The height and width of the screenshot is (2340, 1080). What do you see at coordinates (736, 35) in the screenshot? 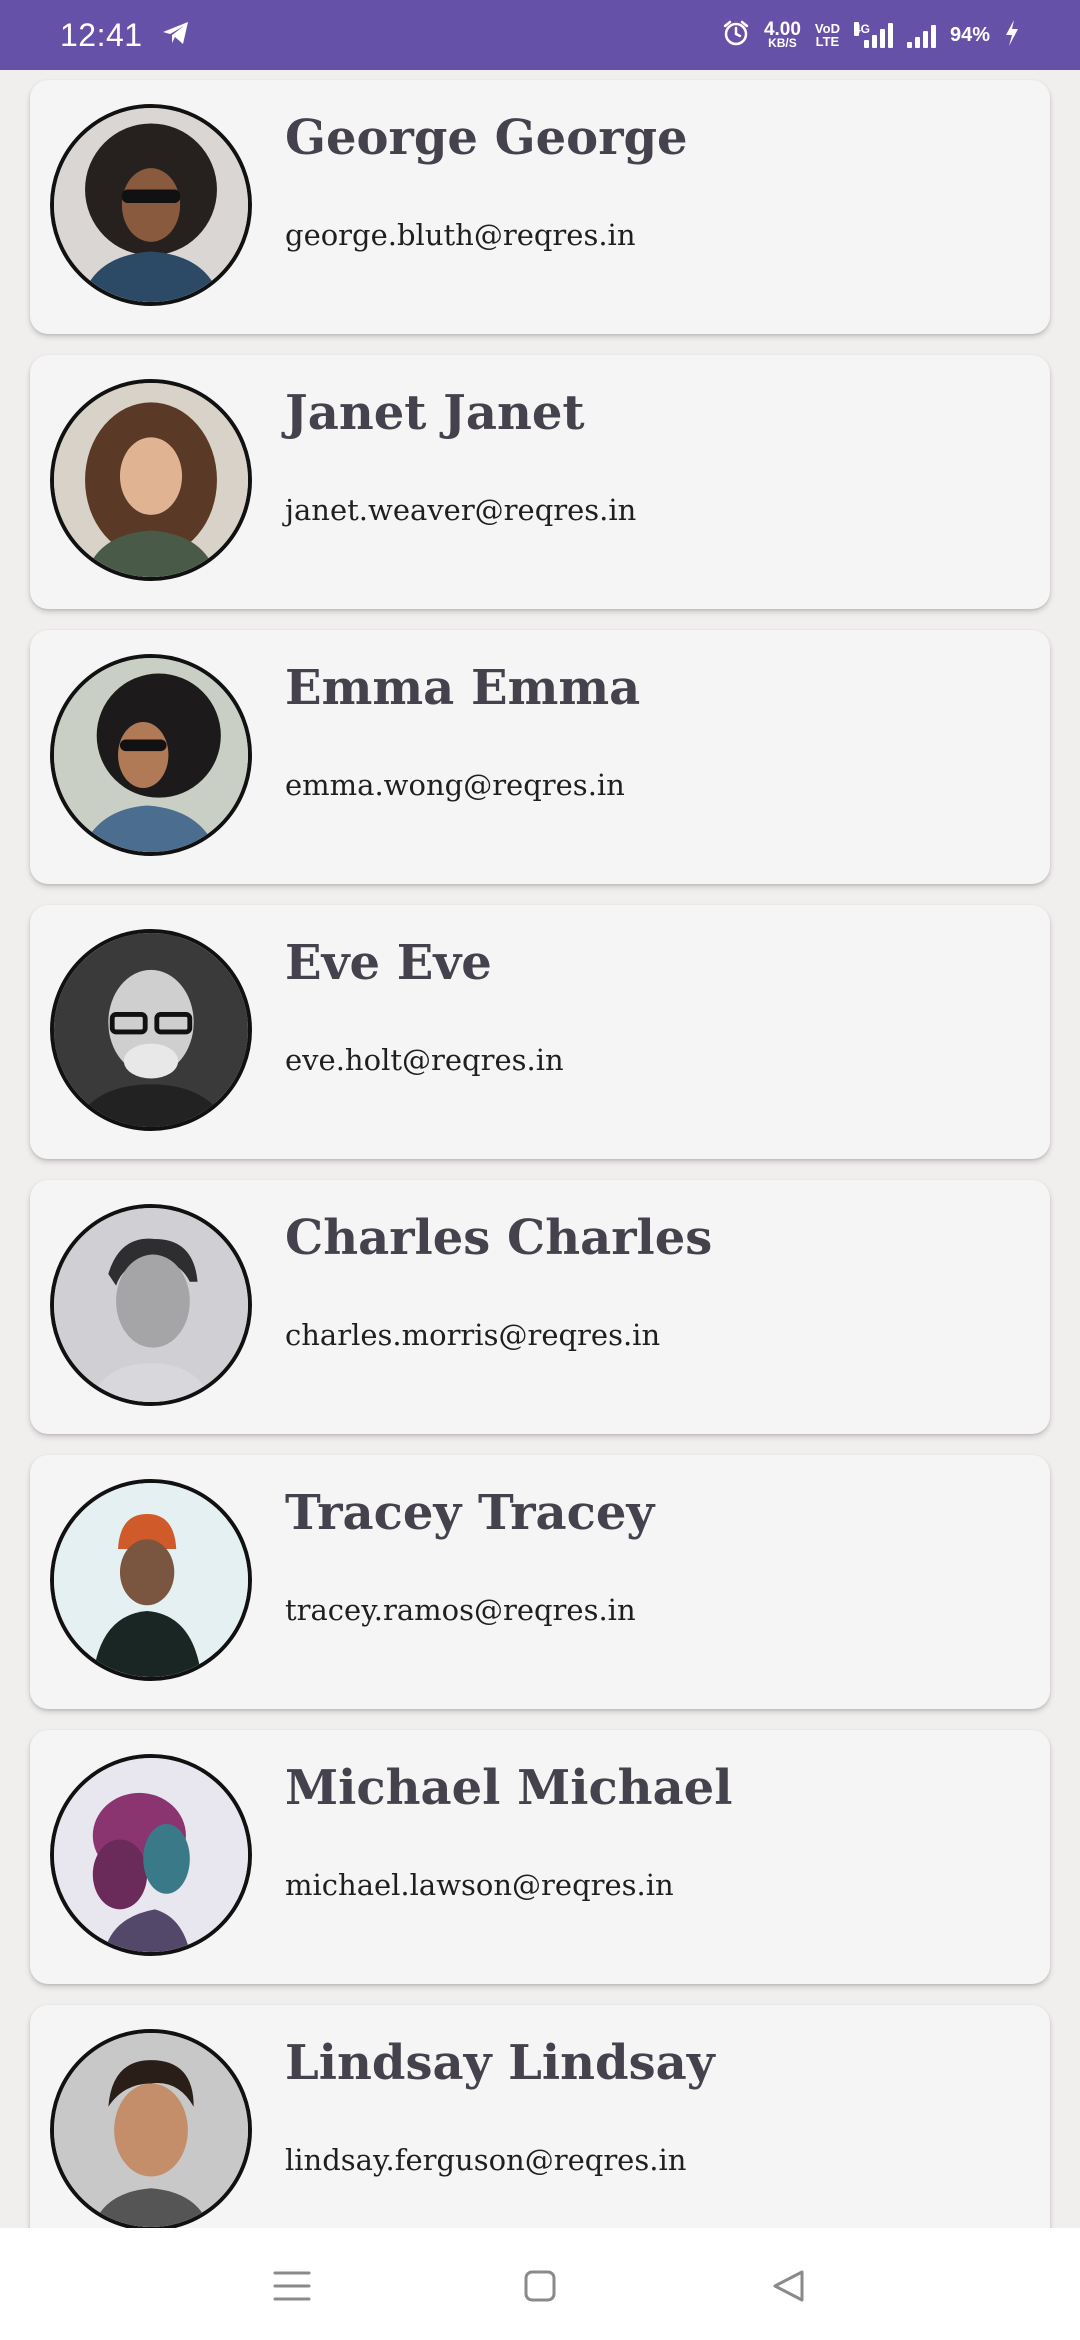
I see `alarm-icon` at bounding box center [736, 35].